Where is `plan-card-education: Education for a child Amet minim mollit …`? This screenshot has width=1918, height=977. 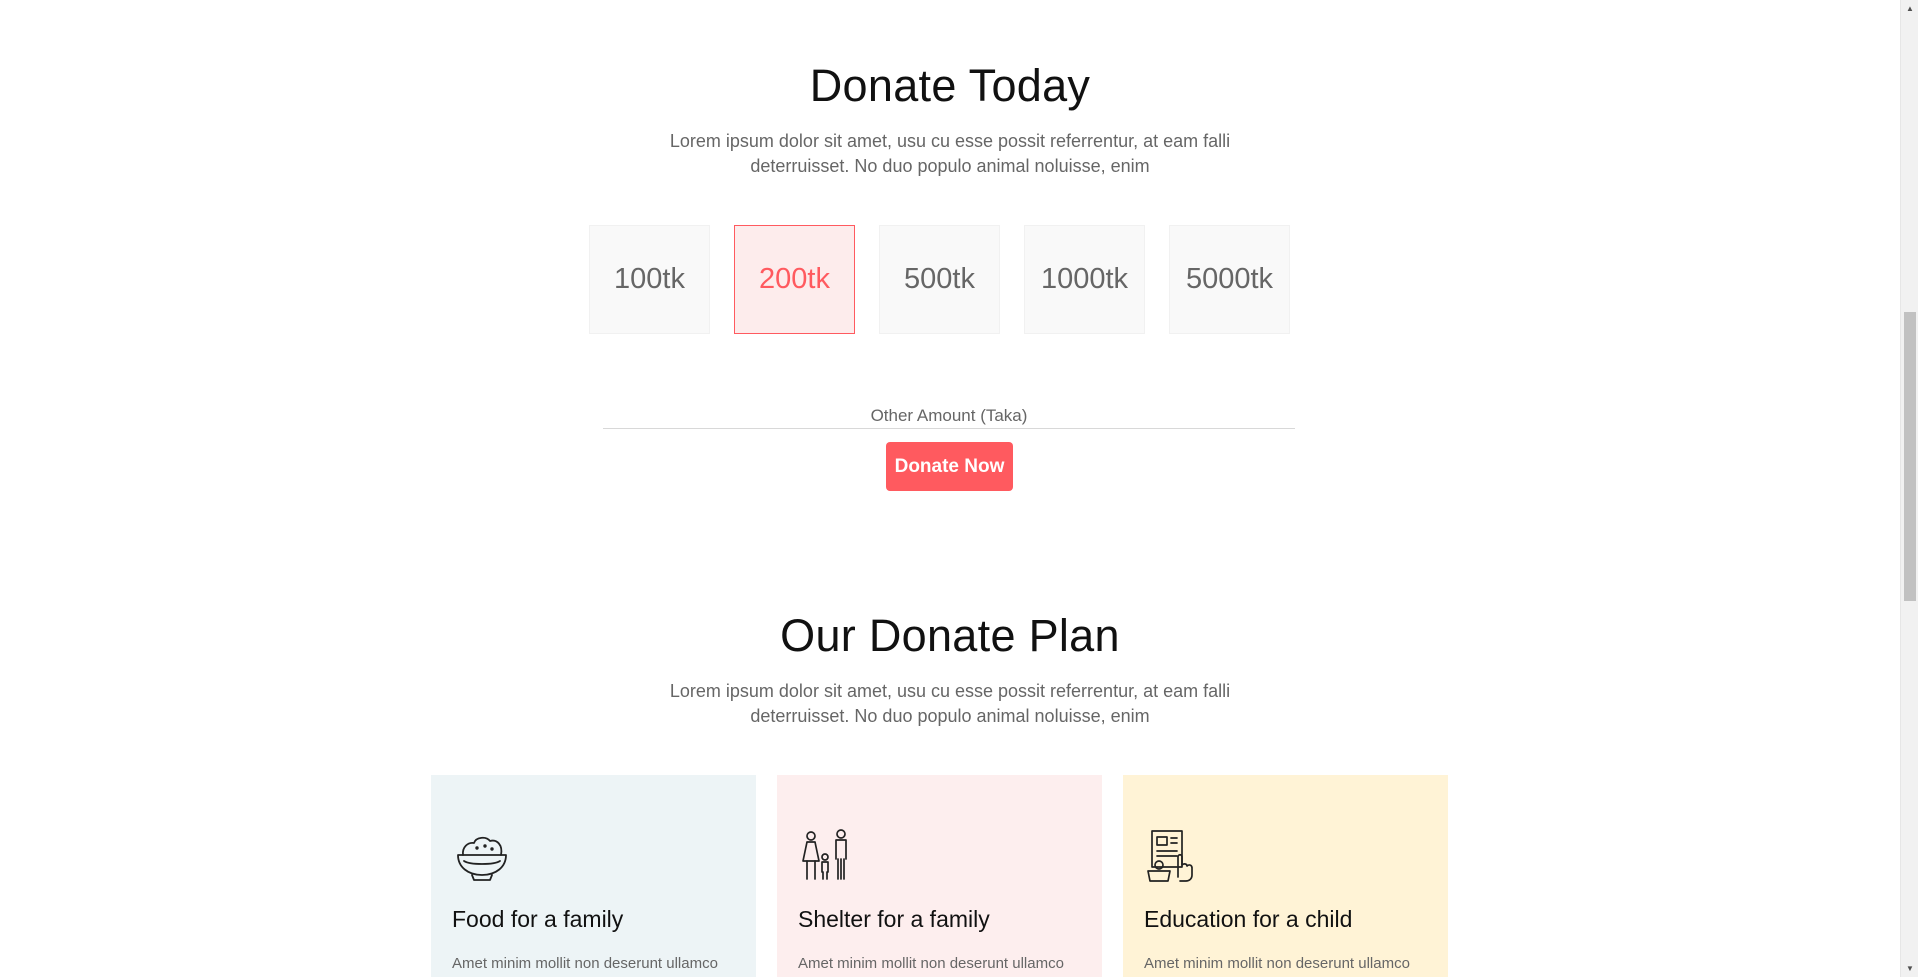 plan-card-education: Education for a child Amet minim mollit … is located at coordinates (1285, 876).